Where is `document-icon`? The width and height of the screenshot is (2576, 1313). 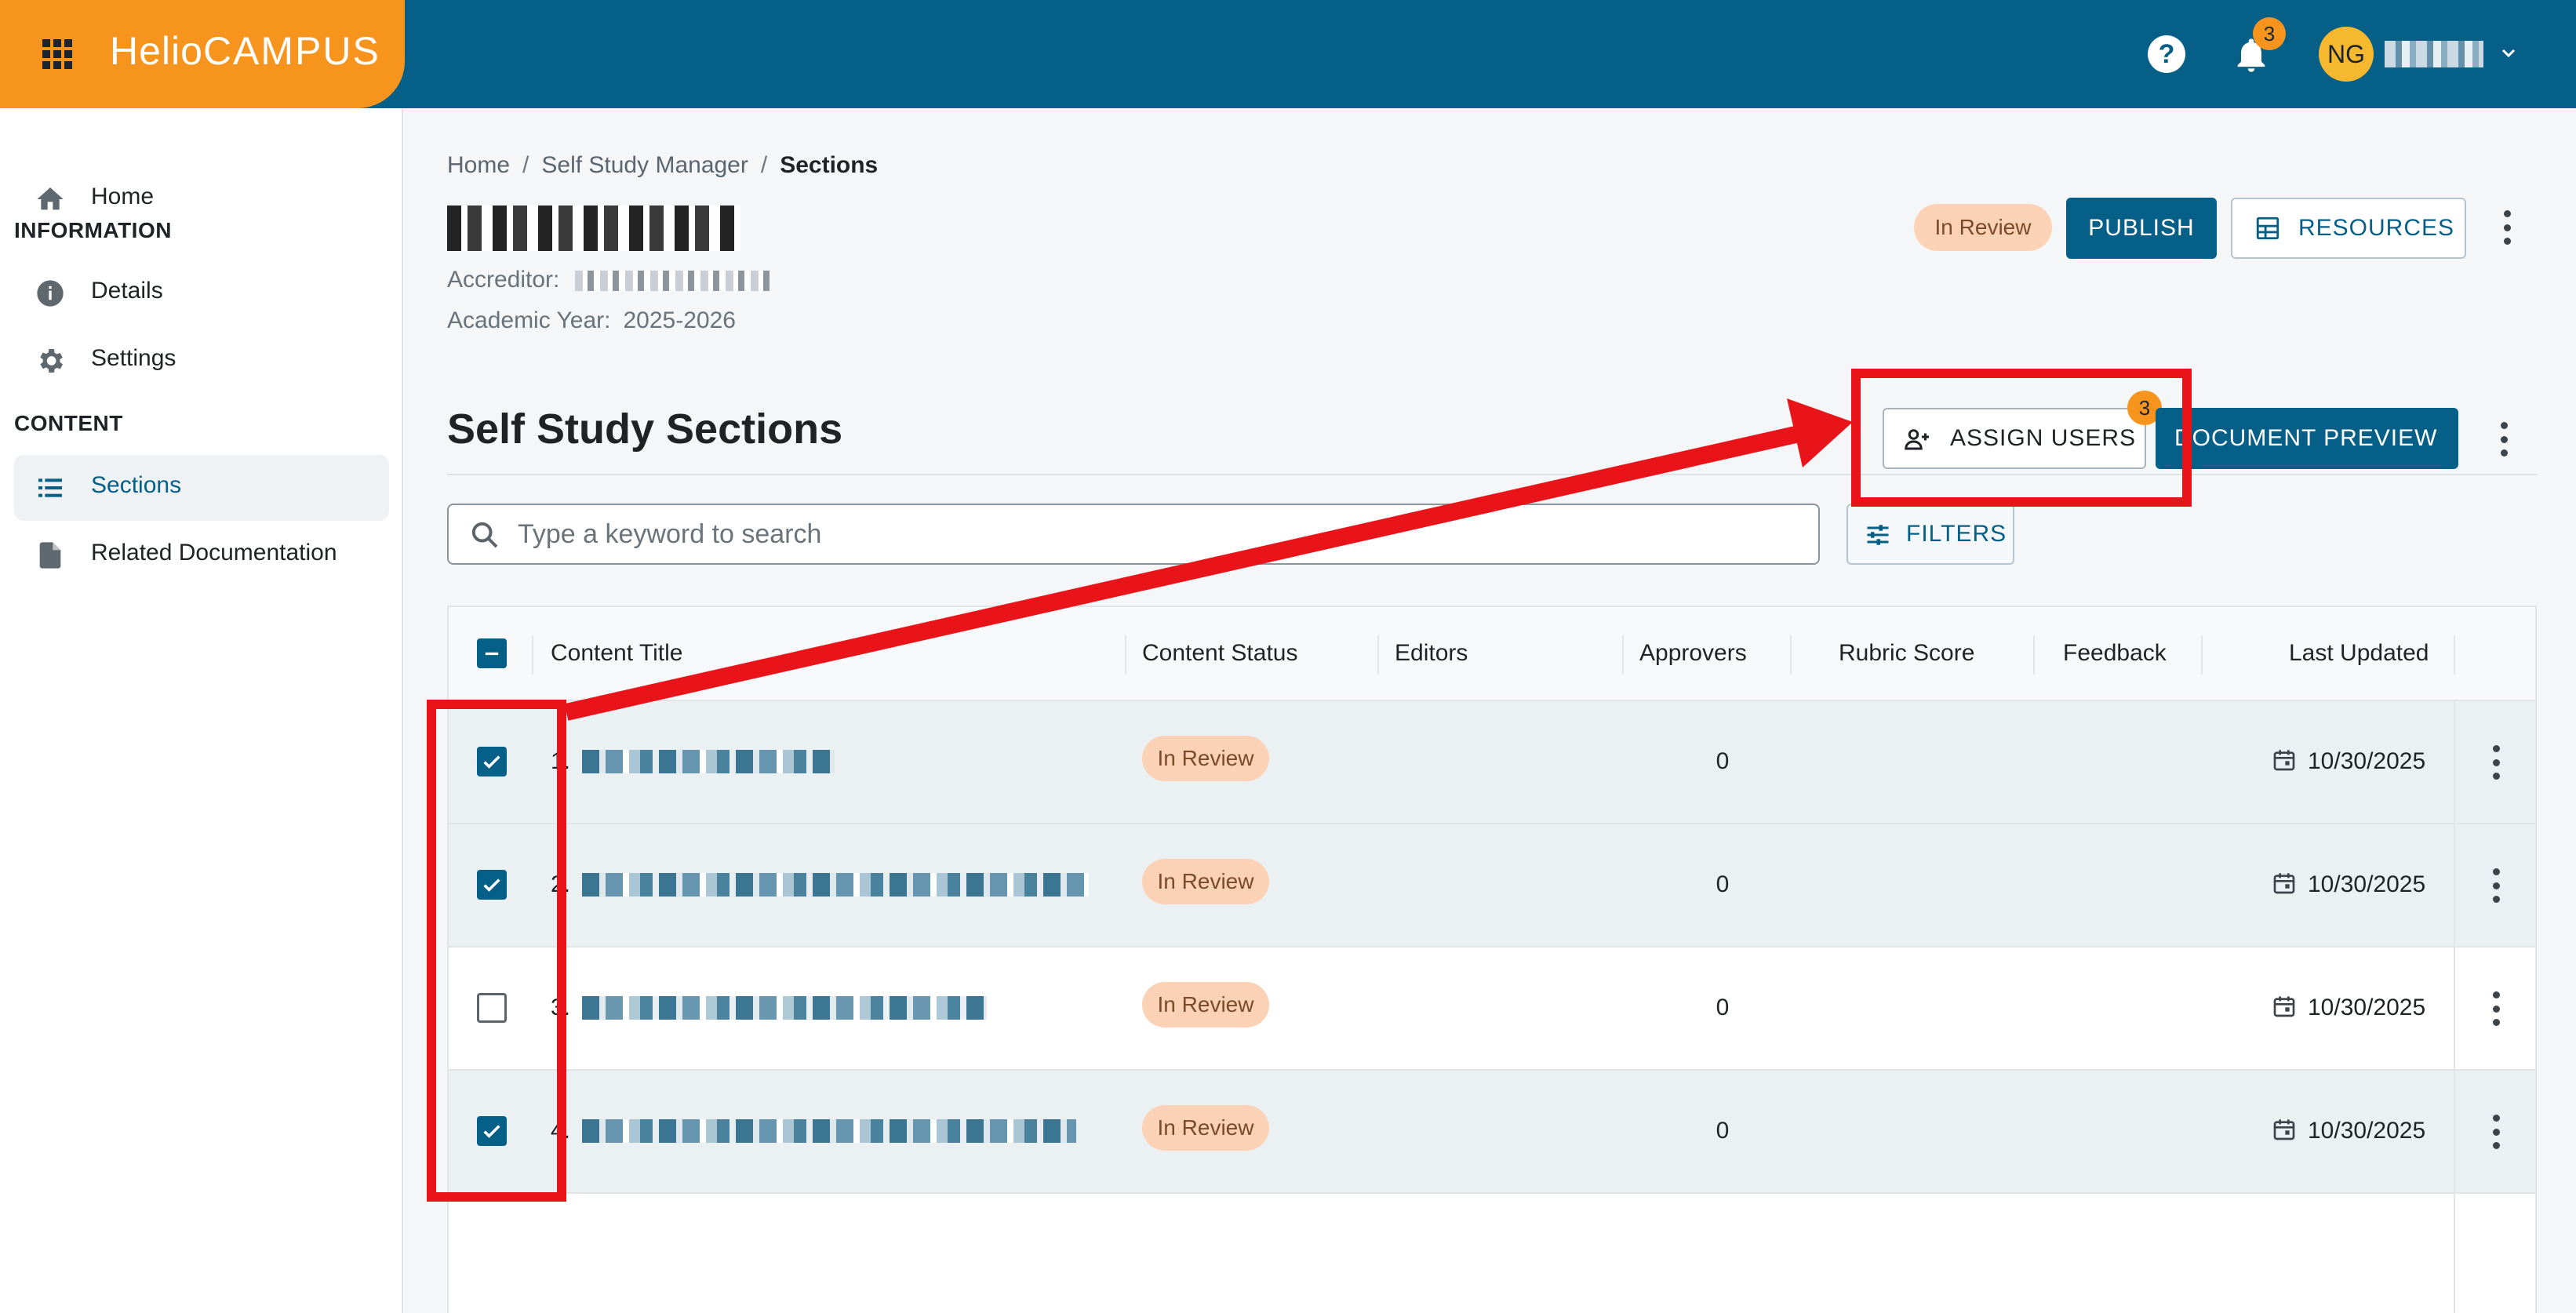
document-icon is located at coordinates (50, 555).